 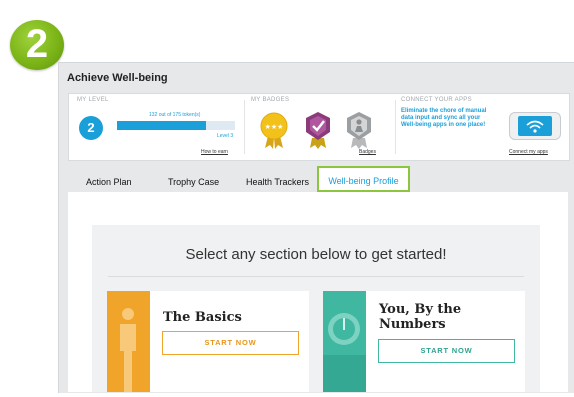 I want to click on you-by-the-numbers-title-line2: Numbers, so click(x=412, y=324).